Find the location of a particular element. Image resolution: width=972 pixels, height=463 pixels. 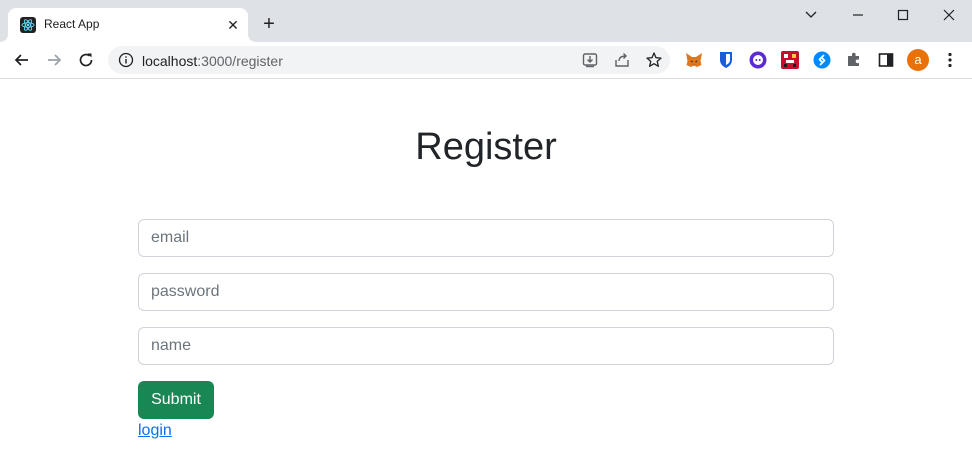

tab-close-icon: ✕ is located at coordinates (233, 25).